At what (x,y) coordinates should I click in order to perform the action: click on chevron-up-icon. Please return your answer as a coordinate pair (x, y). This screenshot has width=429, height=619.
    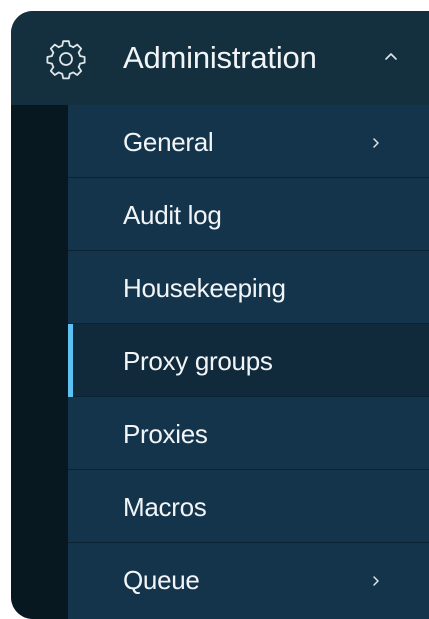
    Looking at the image, I should click on (391, 57).